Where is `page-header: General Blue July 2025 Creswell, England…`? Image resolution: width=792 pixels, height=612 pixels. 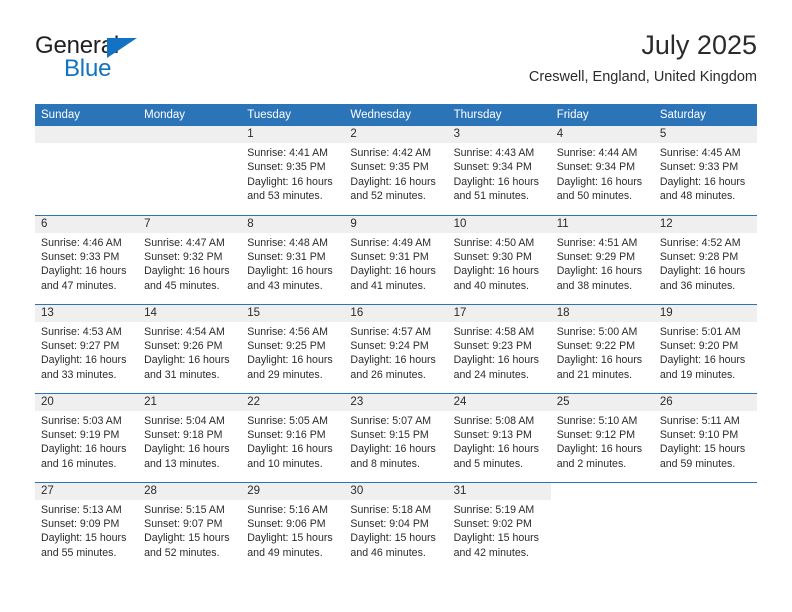
page-header: General Blue July 2025 Creswell, England… is located at coordinates (396, 63).